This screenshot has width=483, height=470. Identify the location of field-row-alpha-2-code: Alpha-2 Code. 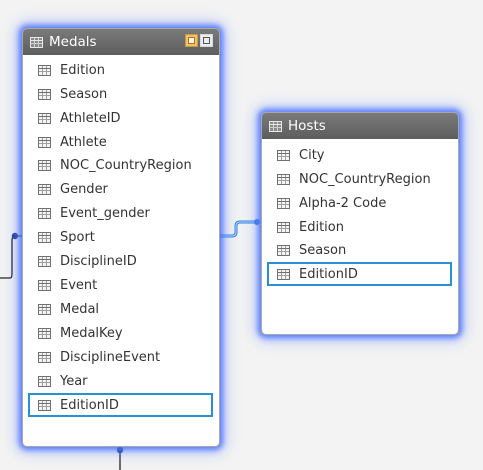
(327, 203).